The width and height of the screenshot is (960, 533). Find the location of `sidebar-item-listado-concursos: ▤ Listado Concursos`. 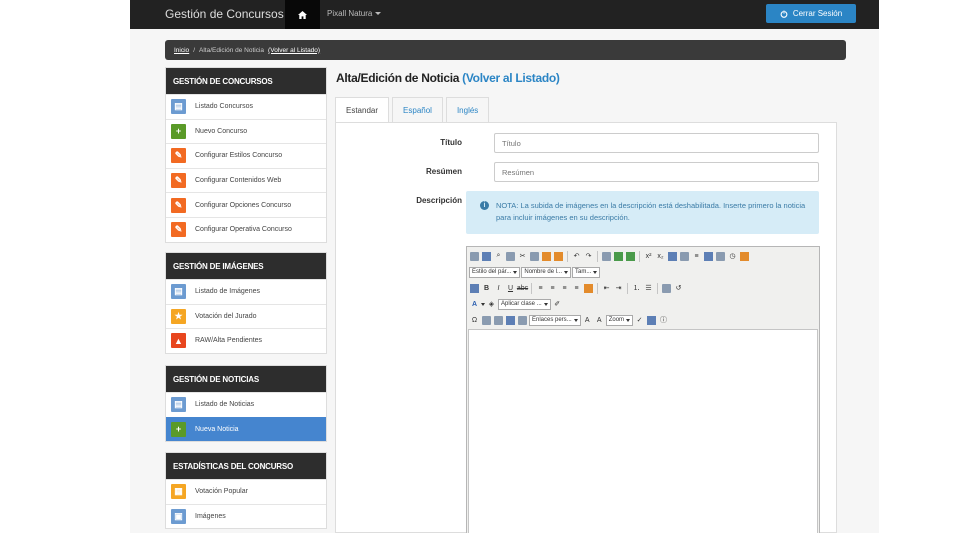

sidebar-item-listado-concursos: ▤ Listado Concursos is located at coordinates (246, 106).